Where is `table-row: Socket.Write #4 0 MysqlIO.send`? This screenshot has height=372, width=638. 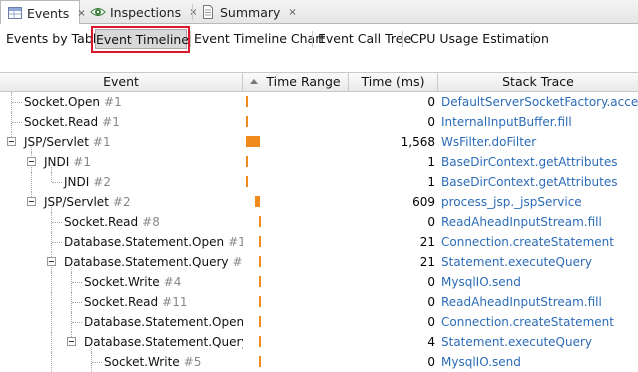 table-row: Socket.Write #4 0 MysqlIO.send is located at coordinates (319, 282).